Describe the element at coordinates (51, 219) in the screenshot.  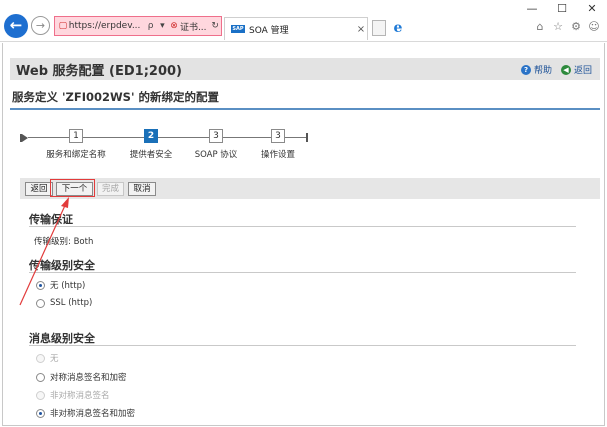
I see `transport-guarantee-title: 传输保证` at that location.